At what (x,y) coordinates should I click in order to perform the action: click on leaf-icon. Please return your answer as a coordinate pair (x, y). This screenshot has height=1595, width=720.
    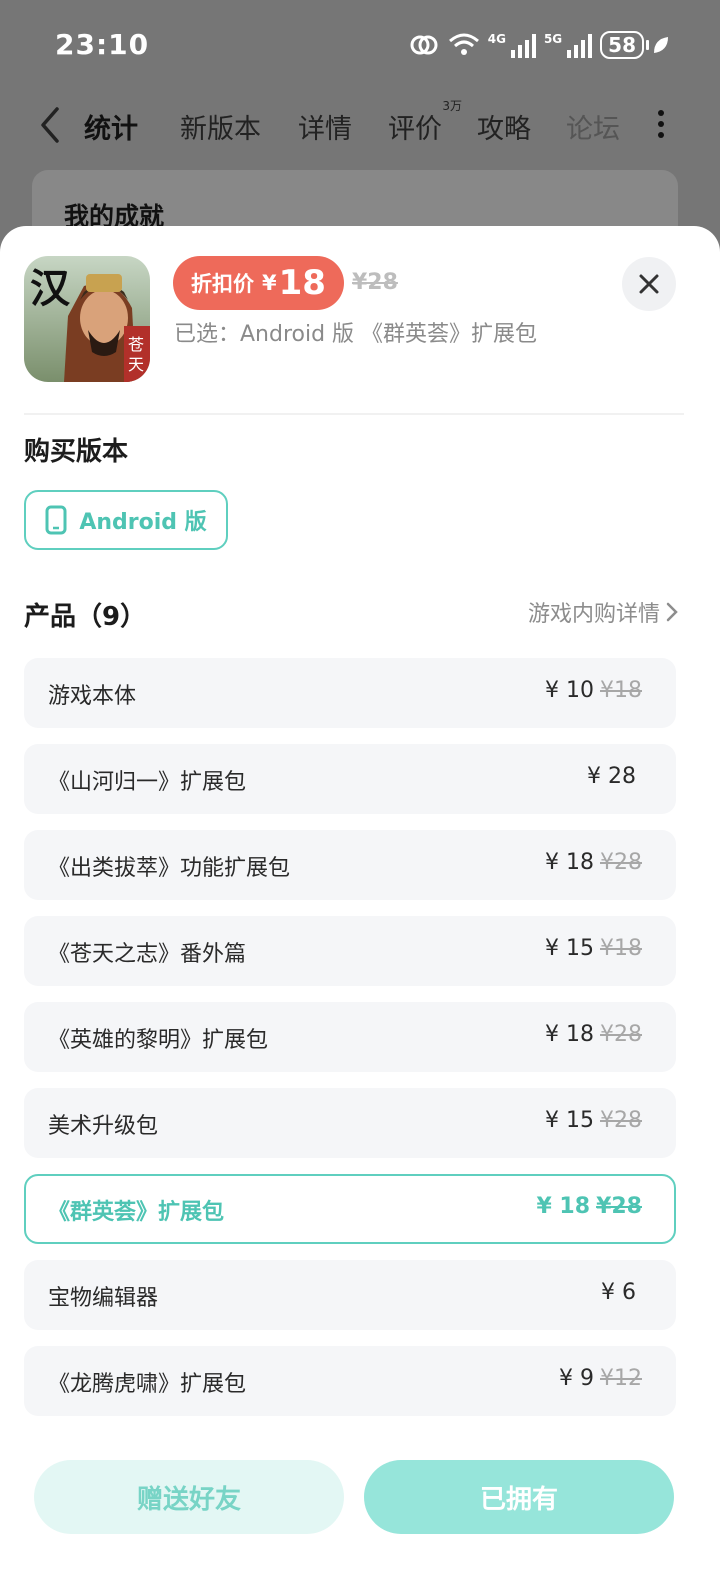
    Looking at the image, I should click on (661, 45).